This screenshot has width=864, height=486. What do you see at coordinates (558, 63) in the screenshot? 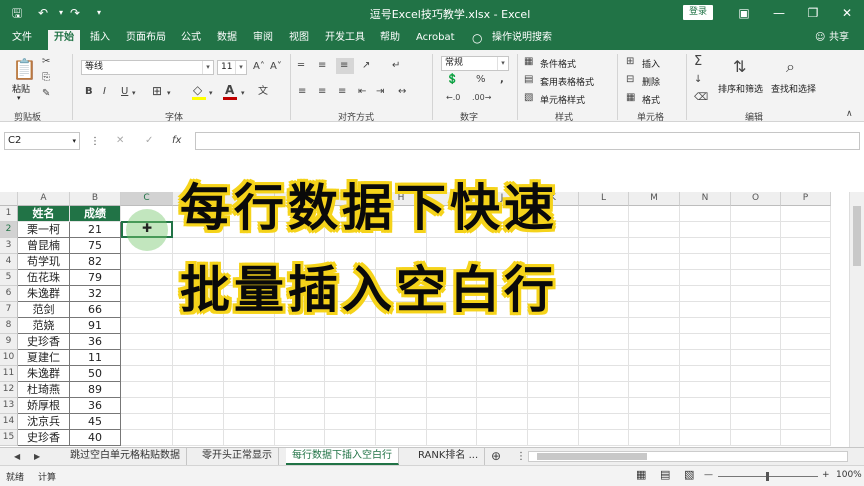
I see `conditional-format-button: 条件格式` at bounding box center [558, 63].